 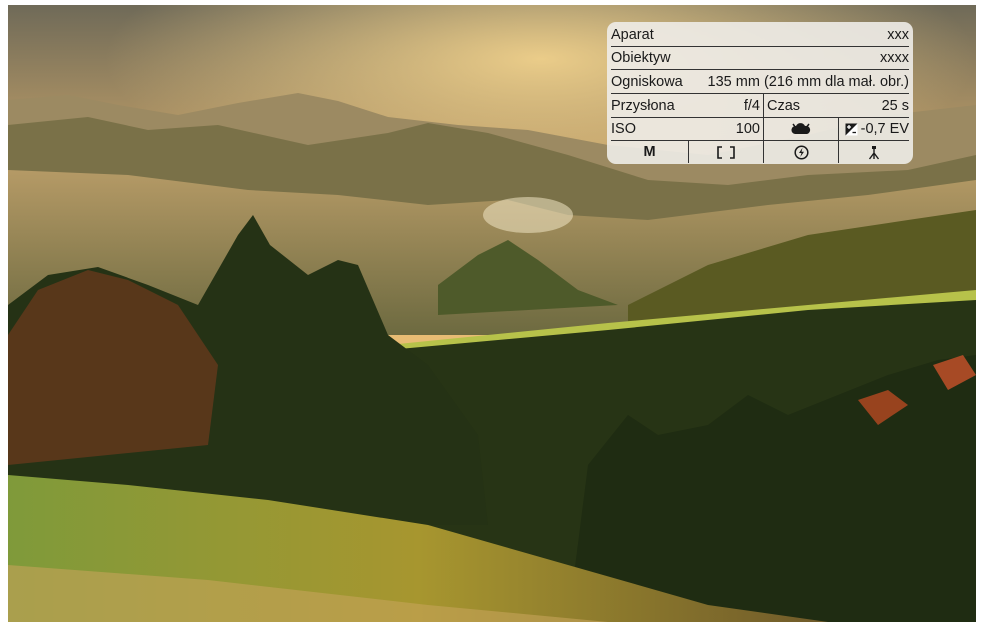 I want to click on exposure-compensation-icon, so click(x=851, y=129).